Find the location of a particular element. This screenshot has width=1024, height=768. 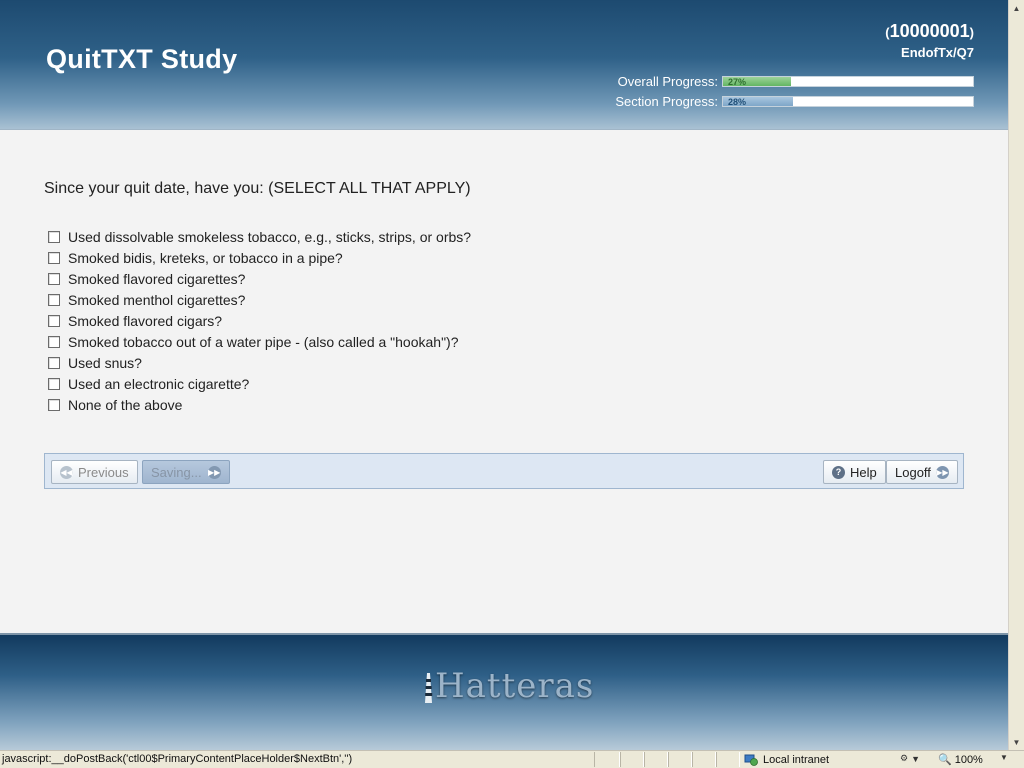

option-label: Smoked menthol cigarettes? is located at coordinates (156, 300).